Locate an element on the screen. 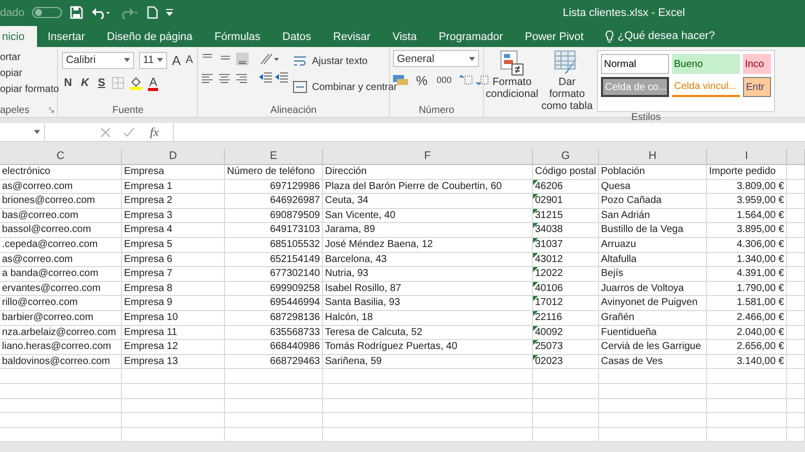 The width and height of the screenshot is (805, 452). decimal-icon is located at coordinates (474, 80).